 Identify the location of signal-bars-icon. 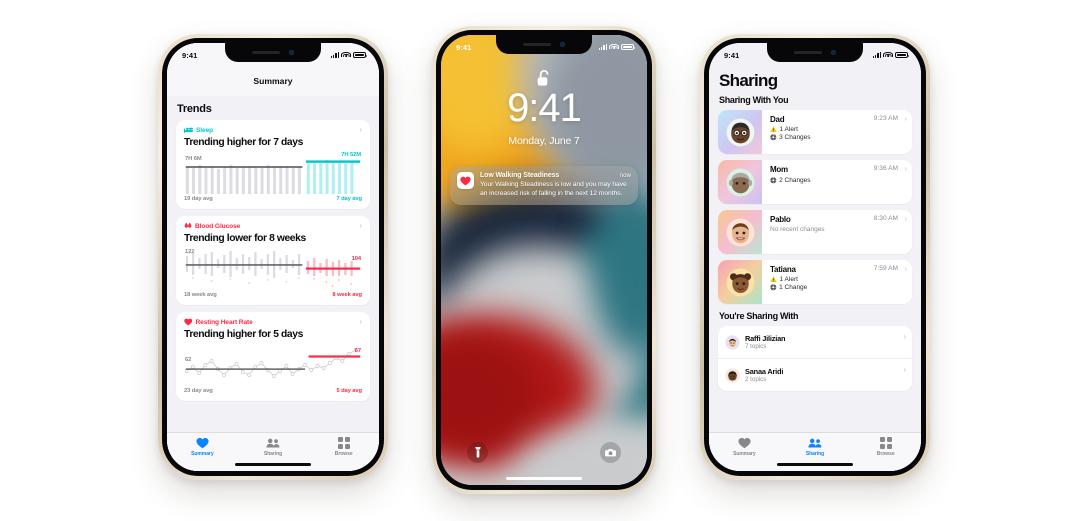
(602, 46).